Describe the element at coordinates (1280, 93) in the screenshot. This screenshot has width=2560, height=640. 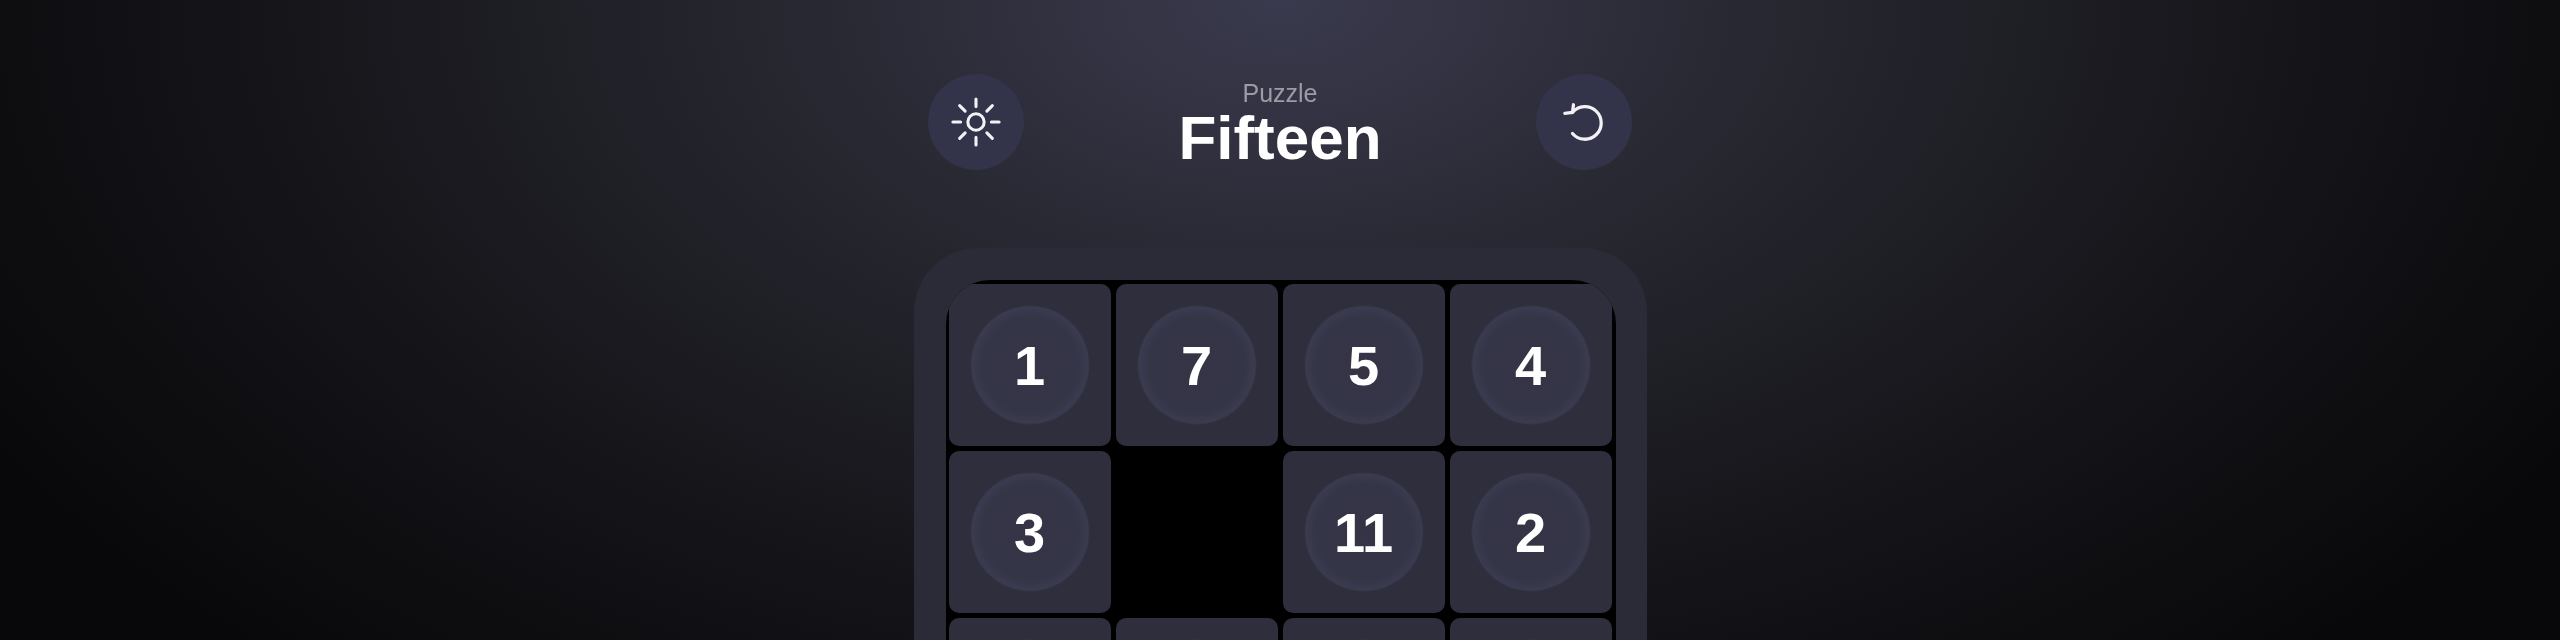
I see `subtitle: Puzzle` at that location.